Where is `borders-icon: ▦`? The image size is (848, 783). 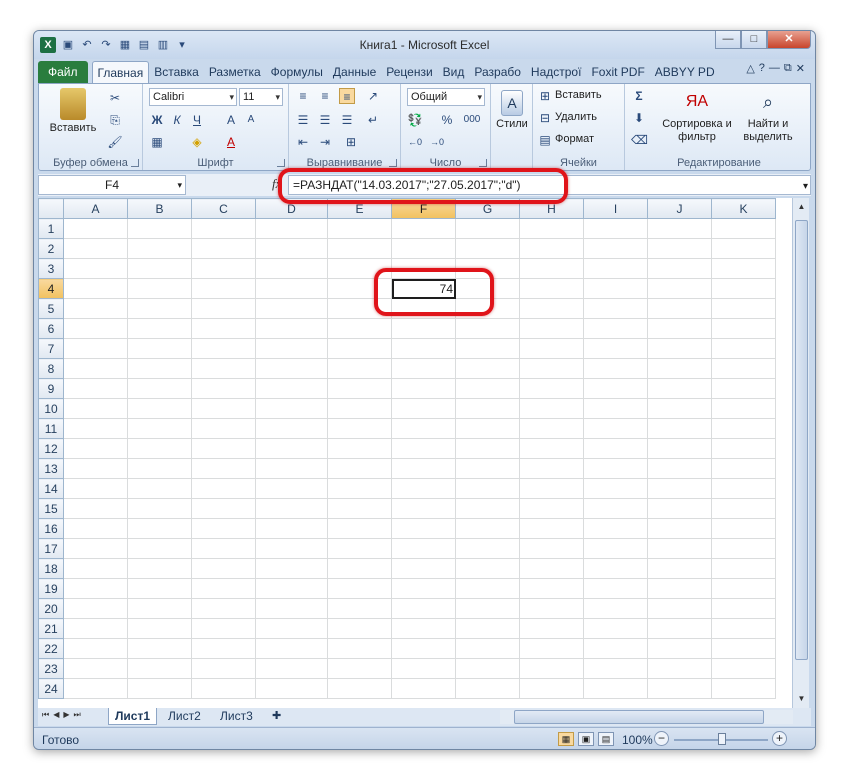
borders-icon: ▦ is located at coordinates (157, 142).